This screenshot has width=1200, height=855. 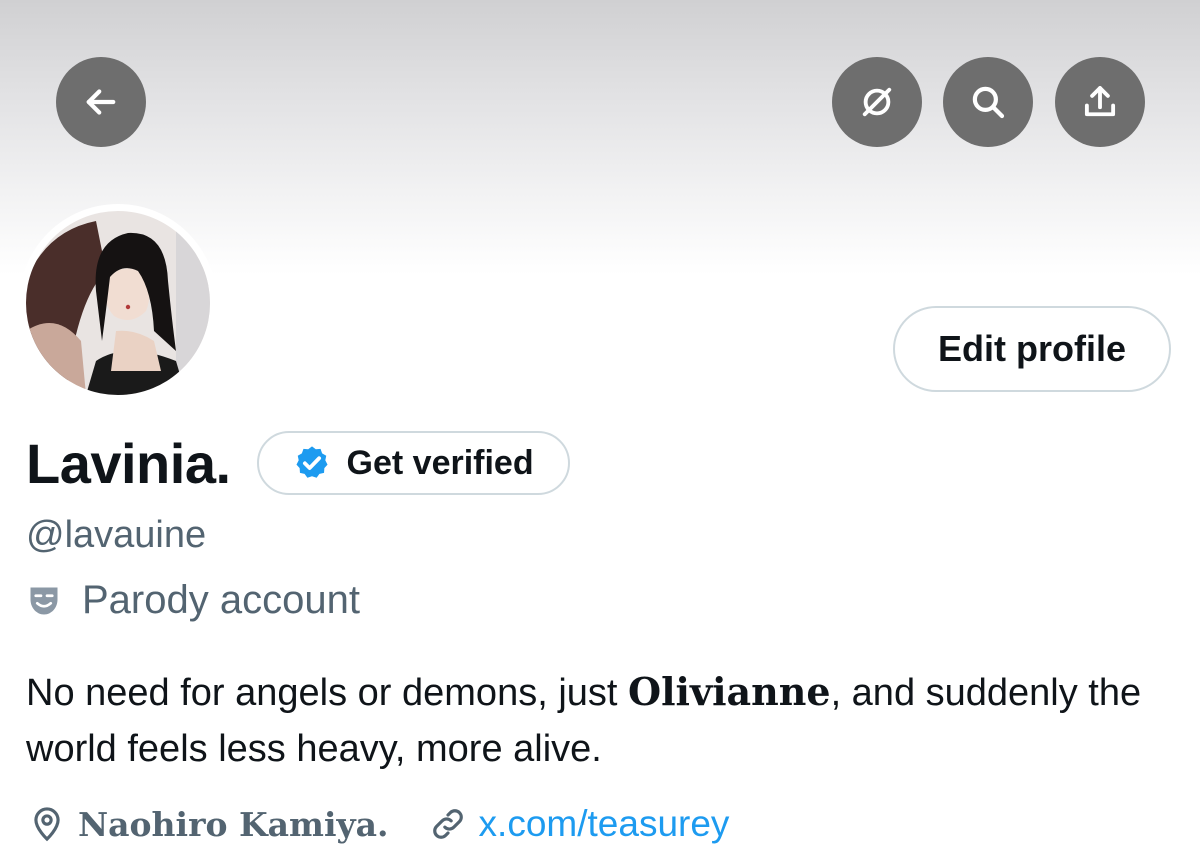 I want to click on get-verified-label: Get verified, so click(x=440, y=462).